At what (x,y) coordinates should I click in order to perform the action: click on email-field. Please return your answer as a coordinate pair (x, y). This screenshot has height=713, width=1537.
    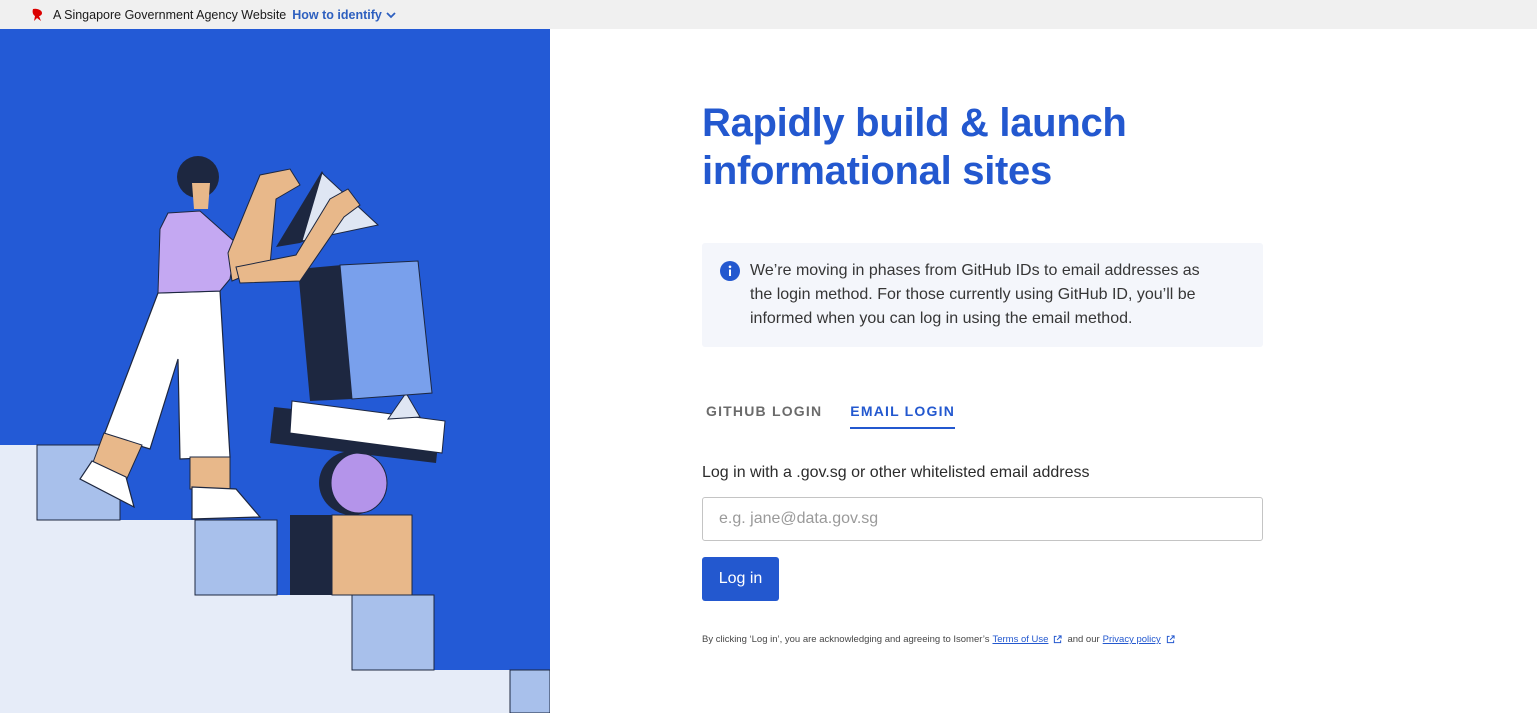
    Looking at the image, I should click on (982, 519).